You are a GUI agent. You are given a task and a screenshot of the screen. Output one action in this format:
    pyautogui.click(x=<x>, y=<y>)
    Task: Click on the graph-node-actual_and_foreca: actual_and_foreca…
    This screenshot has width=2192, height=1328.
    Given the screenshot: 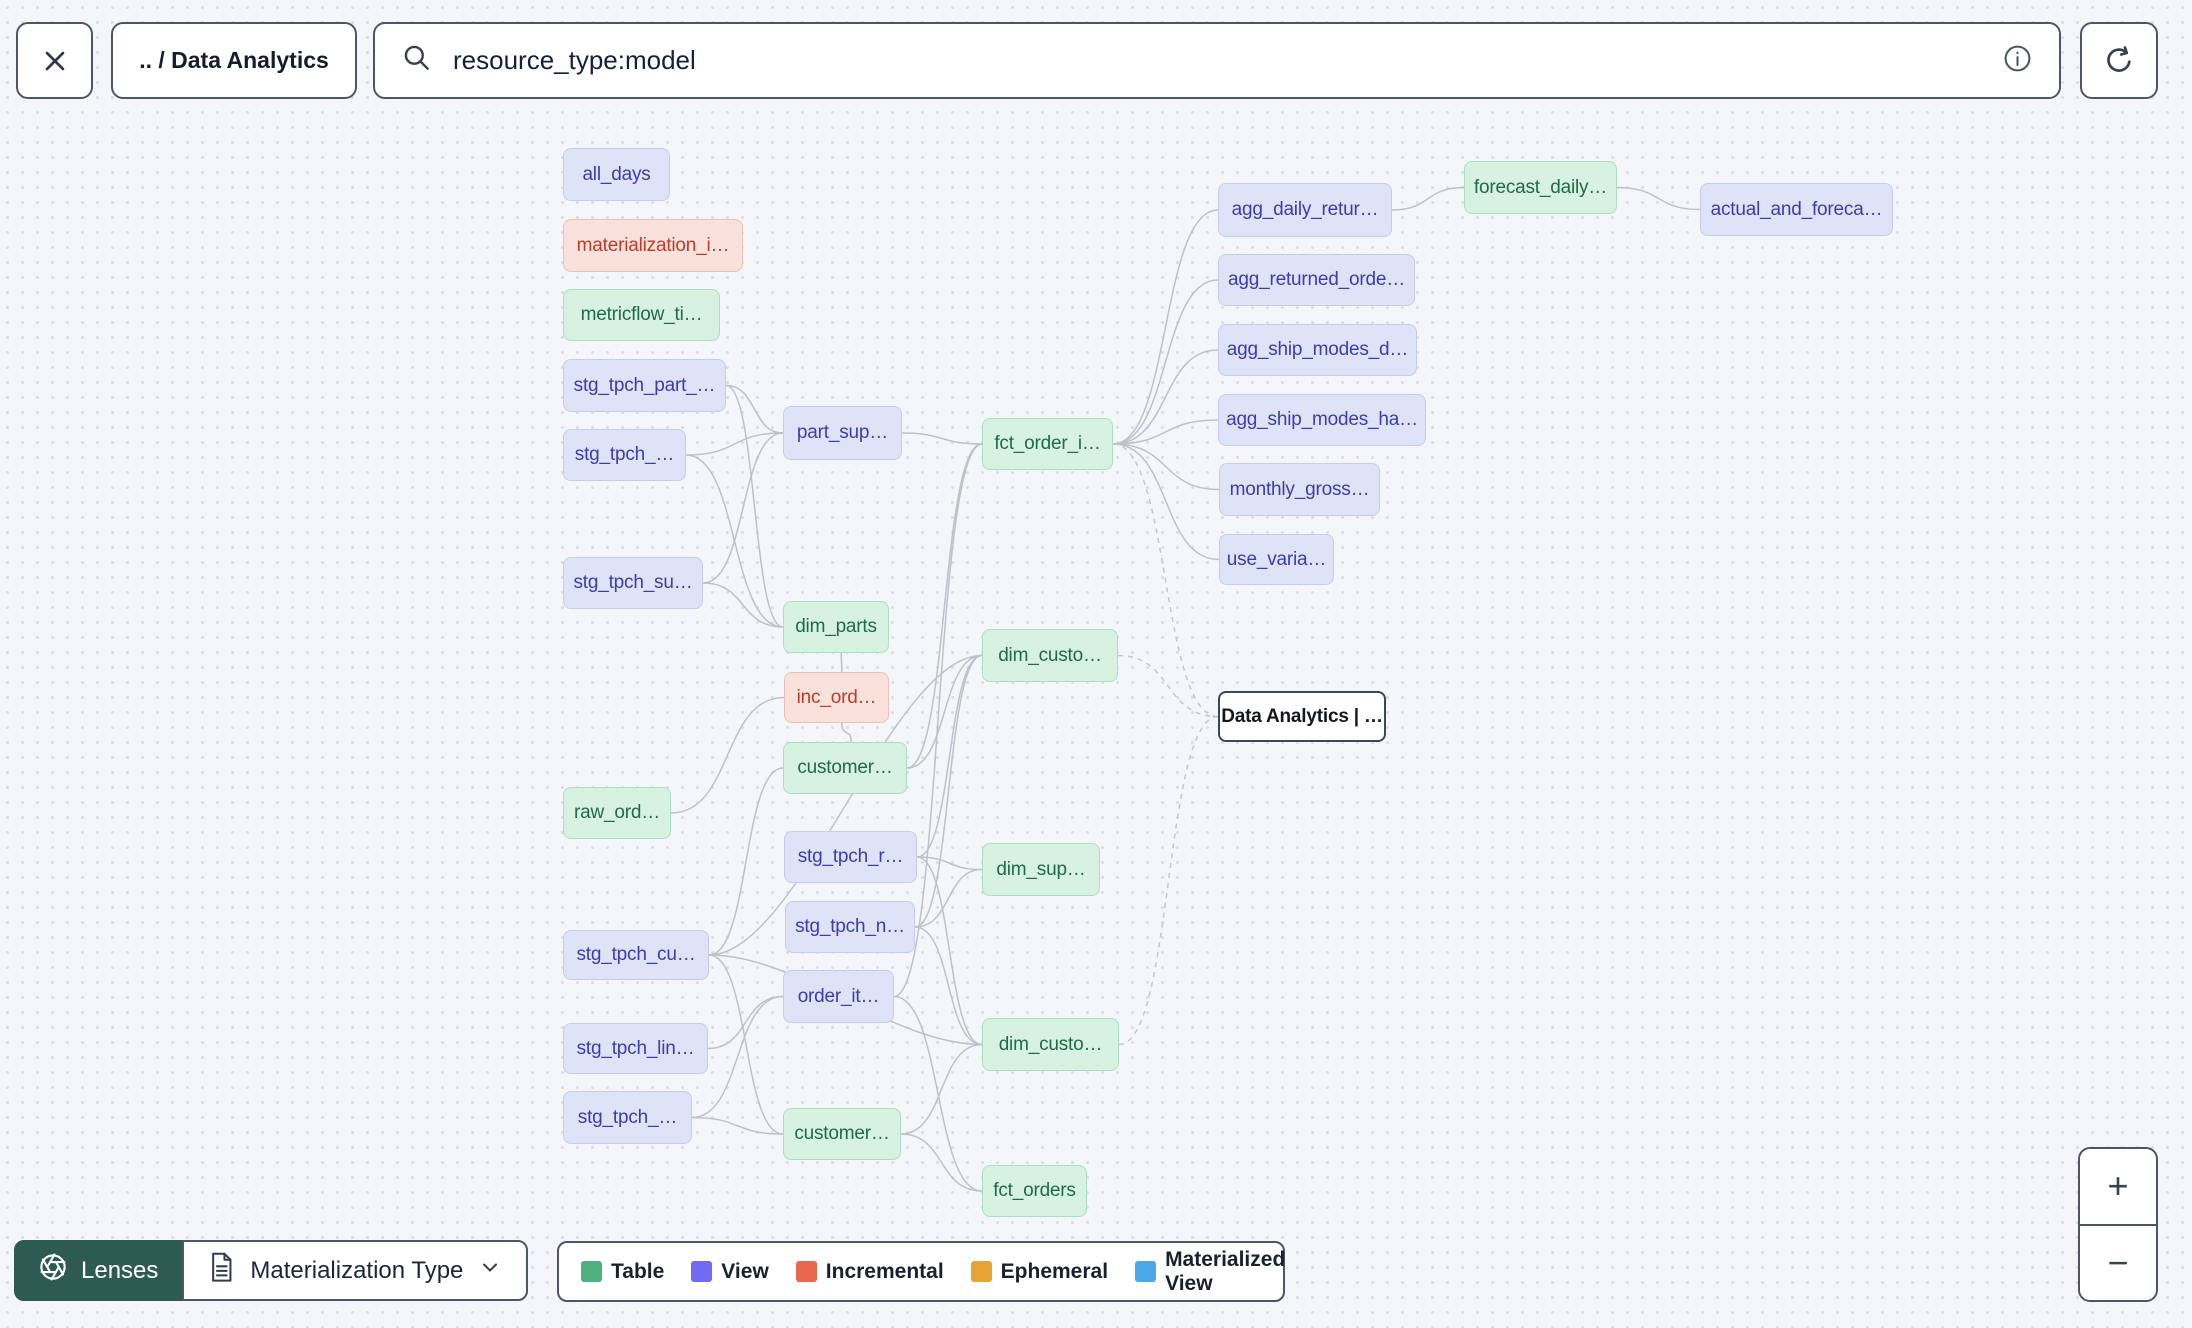 What is the action you would take?
    pyautogui.click(x=1796, y=209)
    